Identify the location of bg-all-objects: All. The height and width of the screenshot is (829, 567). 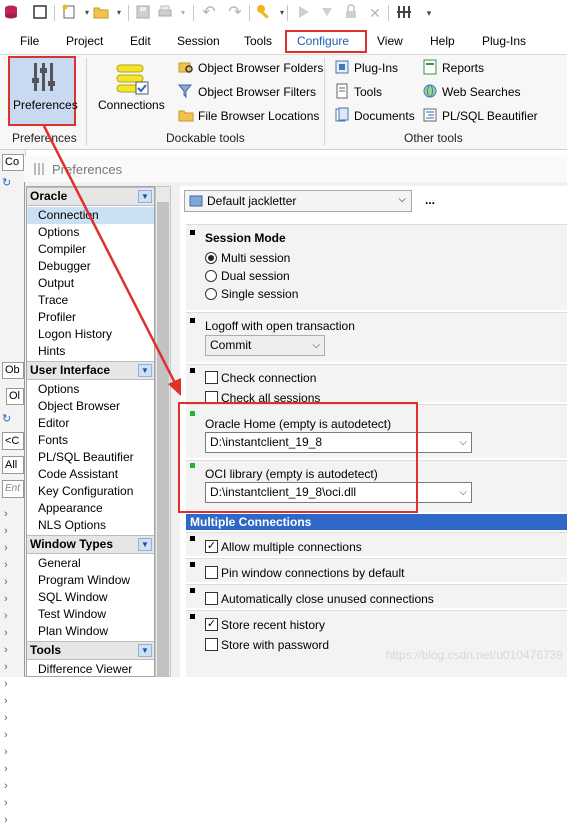
(13, 465).